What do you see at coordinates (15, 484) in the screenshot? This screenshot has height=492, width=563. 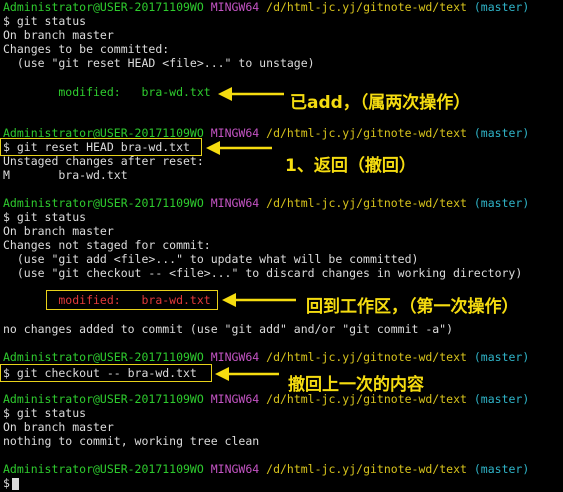 I see `text-cursor` at bounding box center [15, 484].